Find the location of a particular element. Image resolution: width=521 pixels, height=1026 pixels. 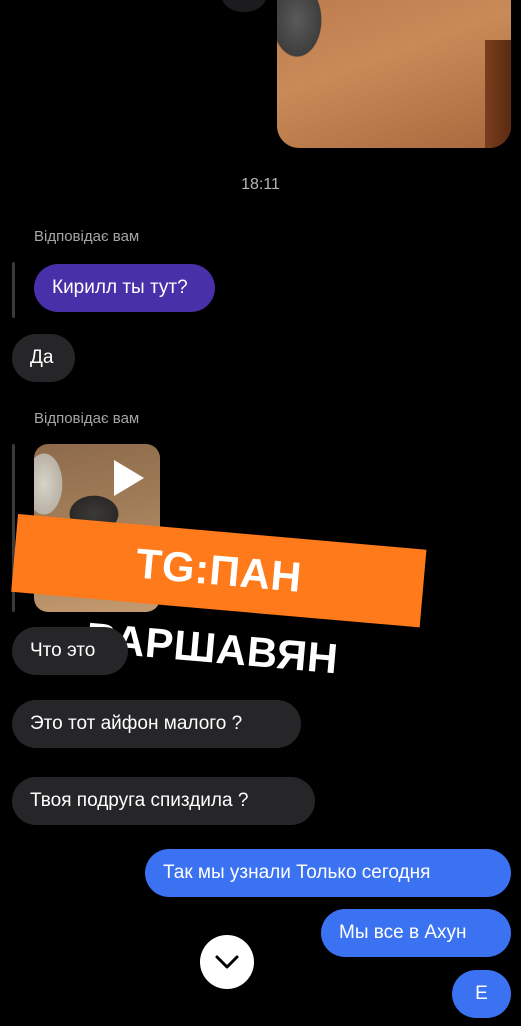

chevron-down-icon is located at coordinates (227, 962).